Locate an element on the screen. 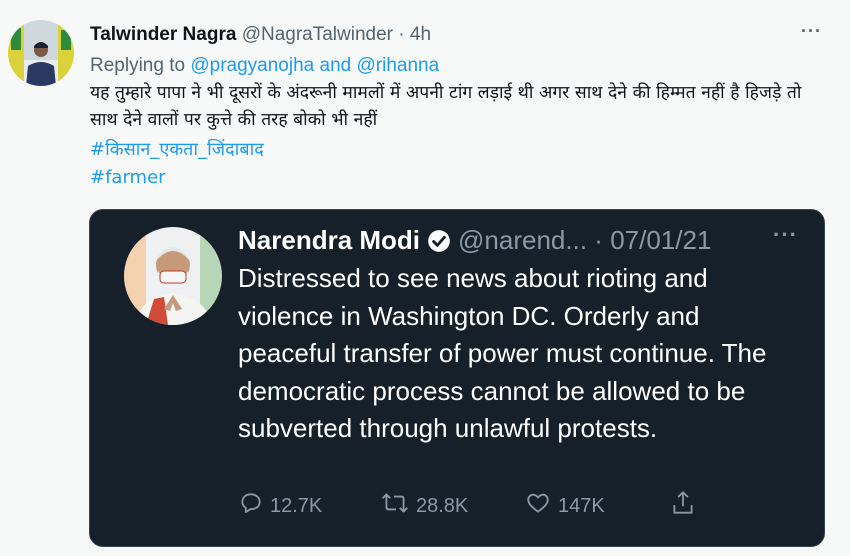 This screenshot has width=850, height=556. verified-badge-icon is located at coordinates (439, 240).